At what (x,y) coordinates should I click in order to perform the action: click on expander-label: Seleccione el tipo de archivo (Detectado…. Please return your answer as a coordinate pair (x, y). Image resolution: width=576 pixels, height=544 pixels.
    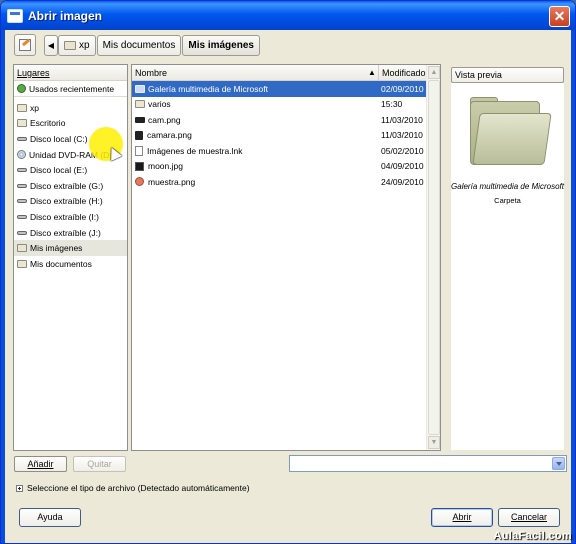
    Looking at the image, I should click on (138, 488).